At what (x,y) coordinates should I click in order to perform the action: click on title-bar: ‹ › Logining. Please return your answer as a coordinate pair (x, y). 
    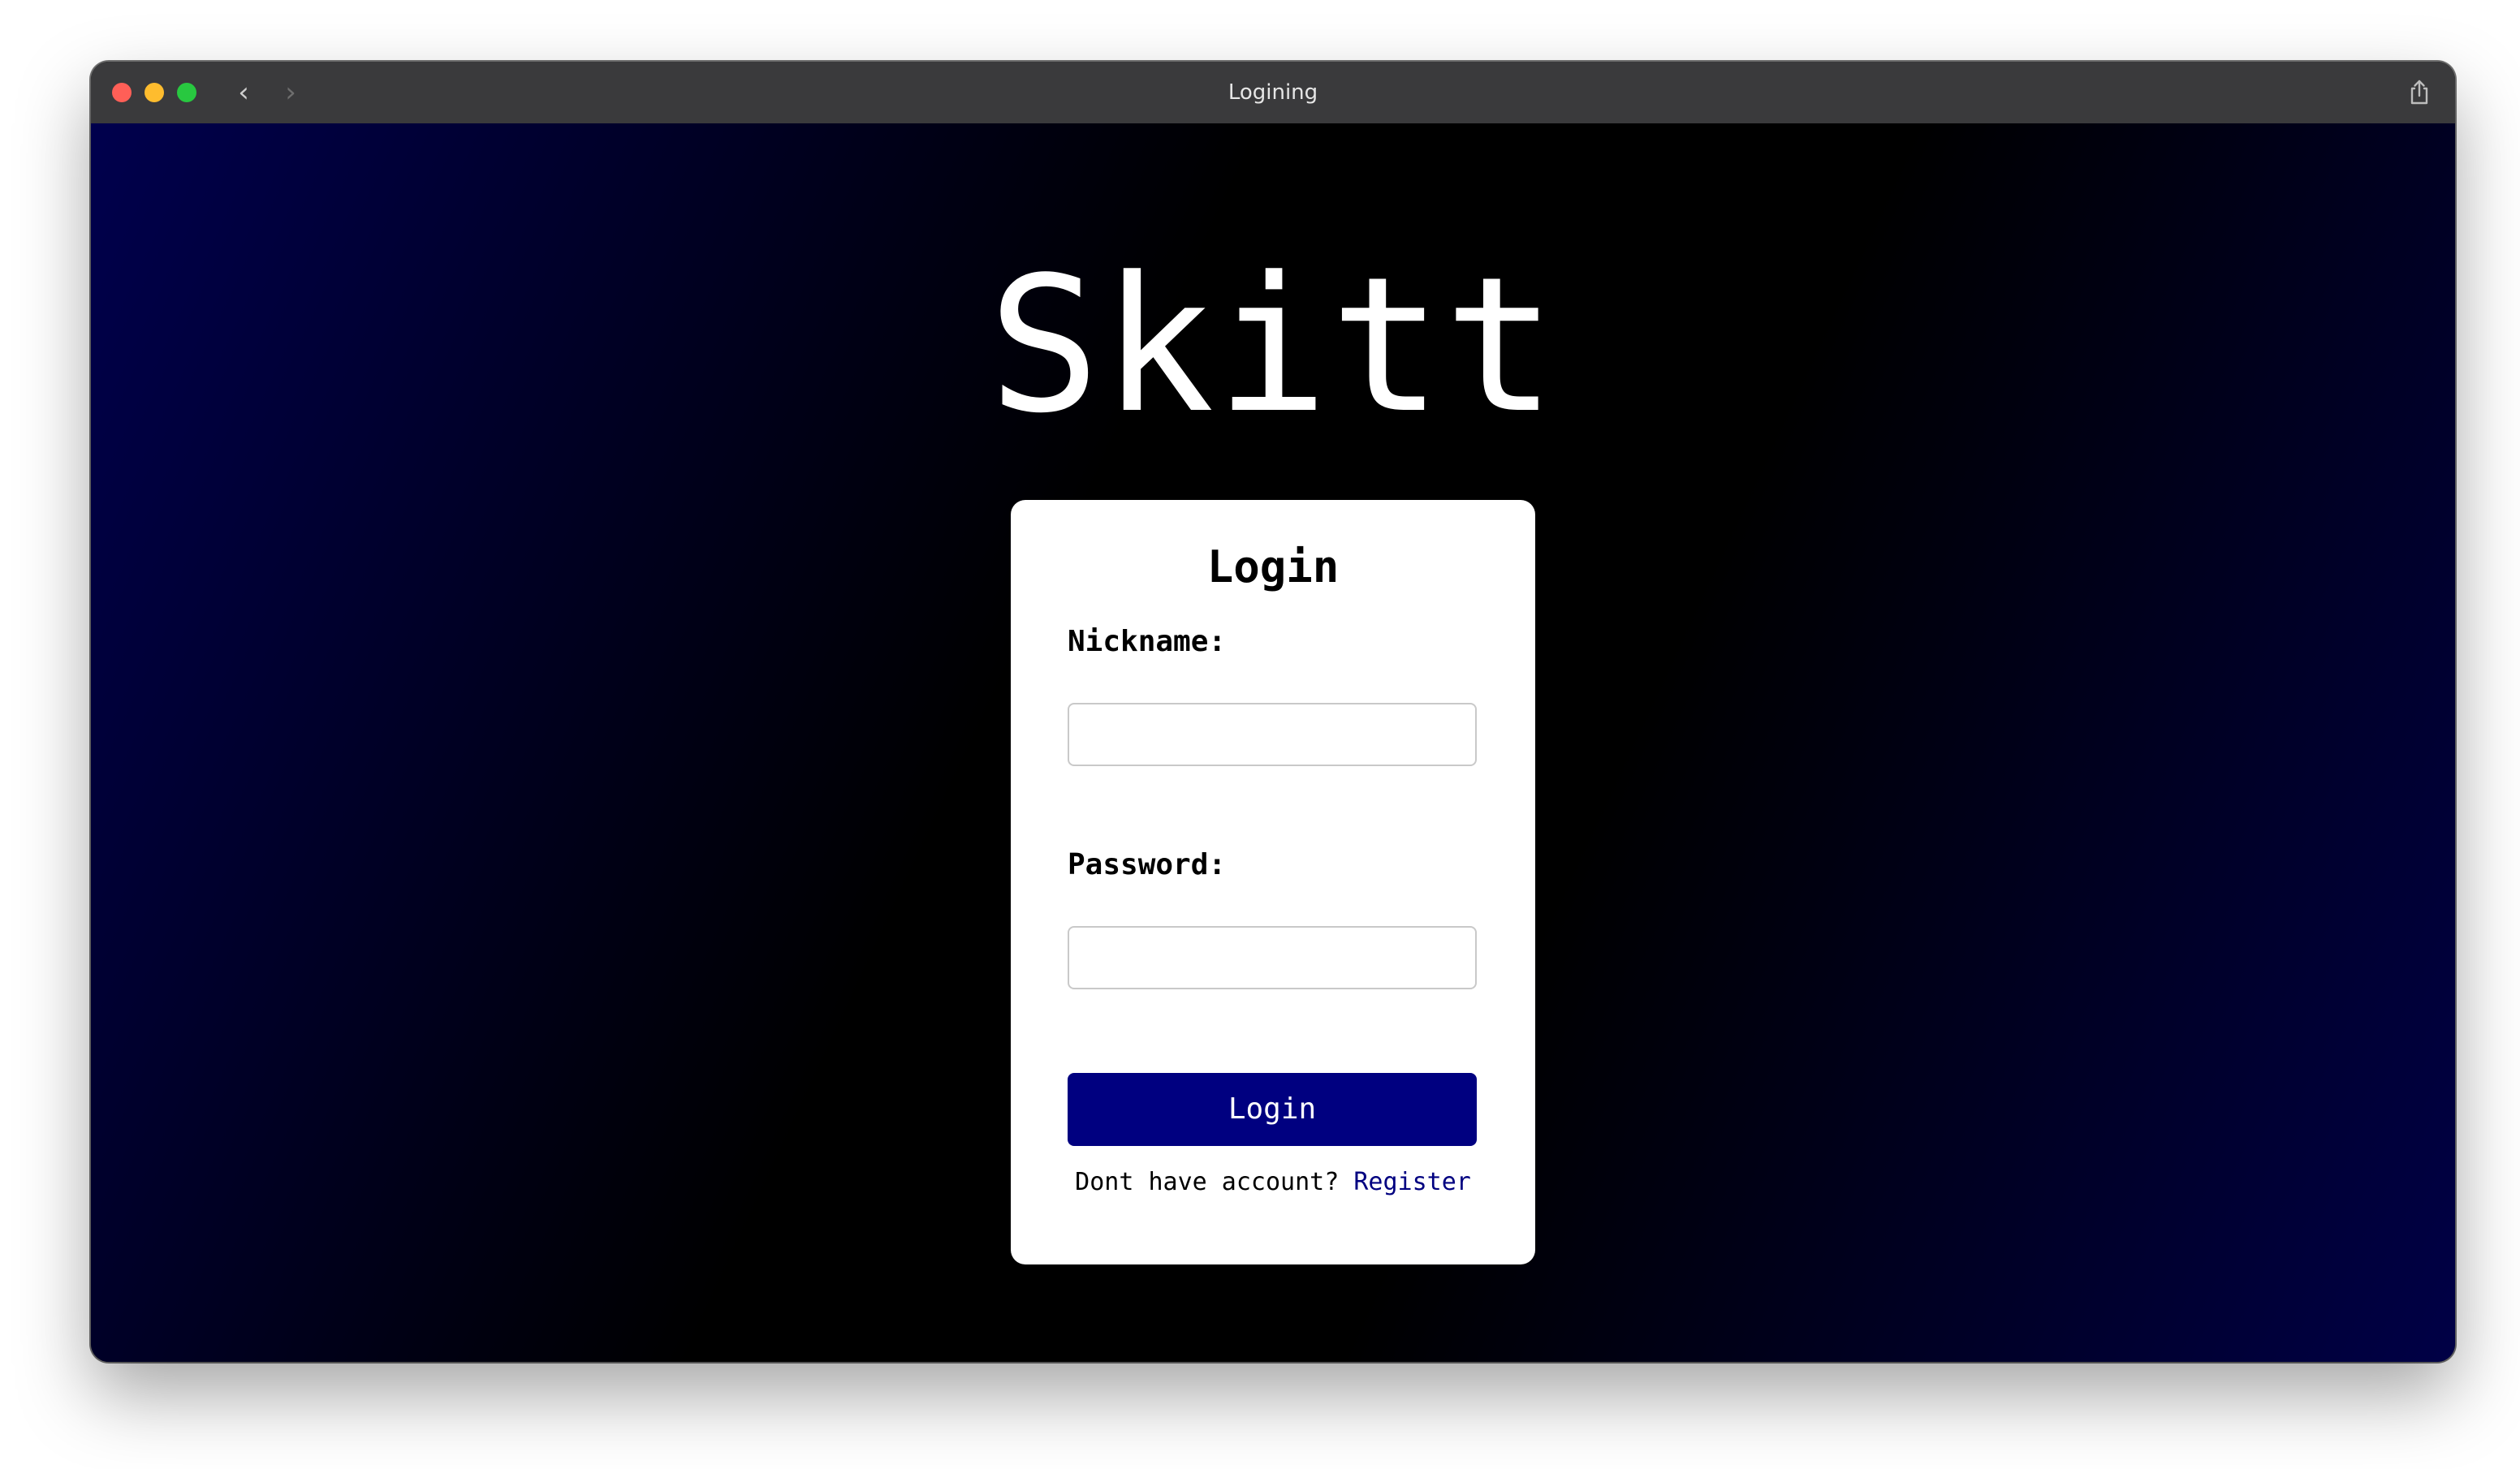
    Looking at the image, I should click on (1273, 93).